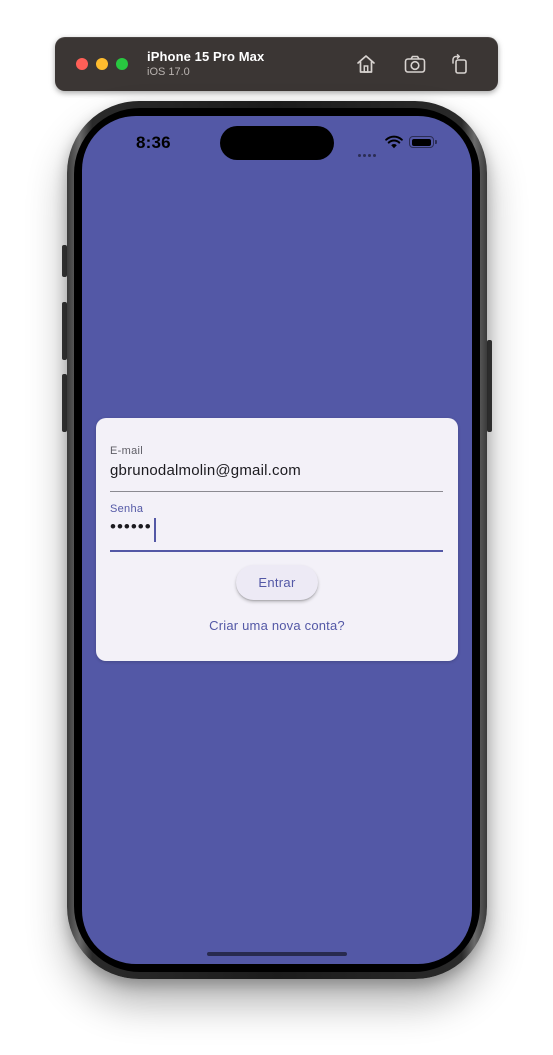 The height and width of the screenshot is (1055, 553). Describe the element at coordinates (168, 72) in the screenshot. I see `os-version: iOS 17.0` at that location.